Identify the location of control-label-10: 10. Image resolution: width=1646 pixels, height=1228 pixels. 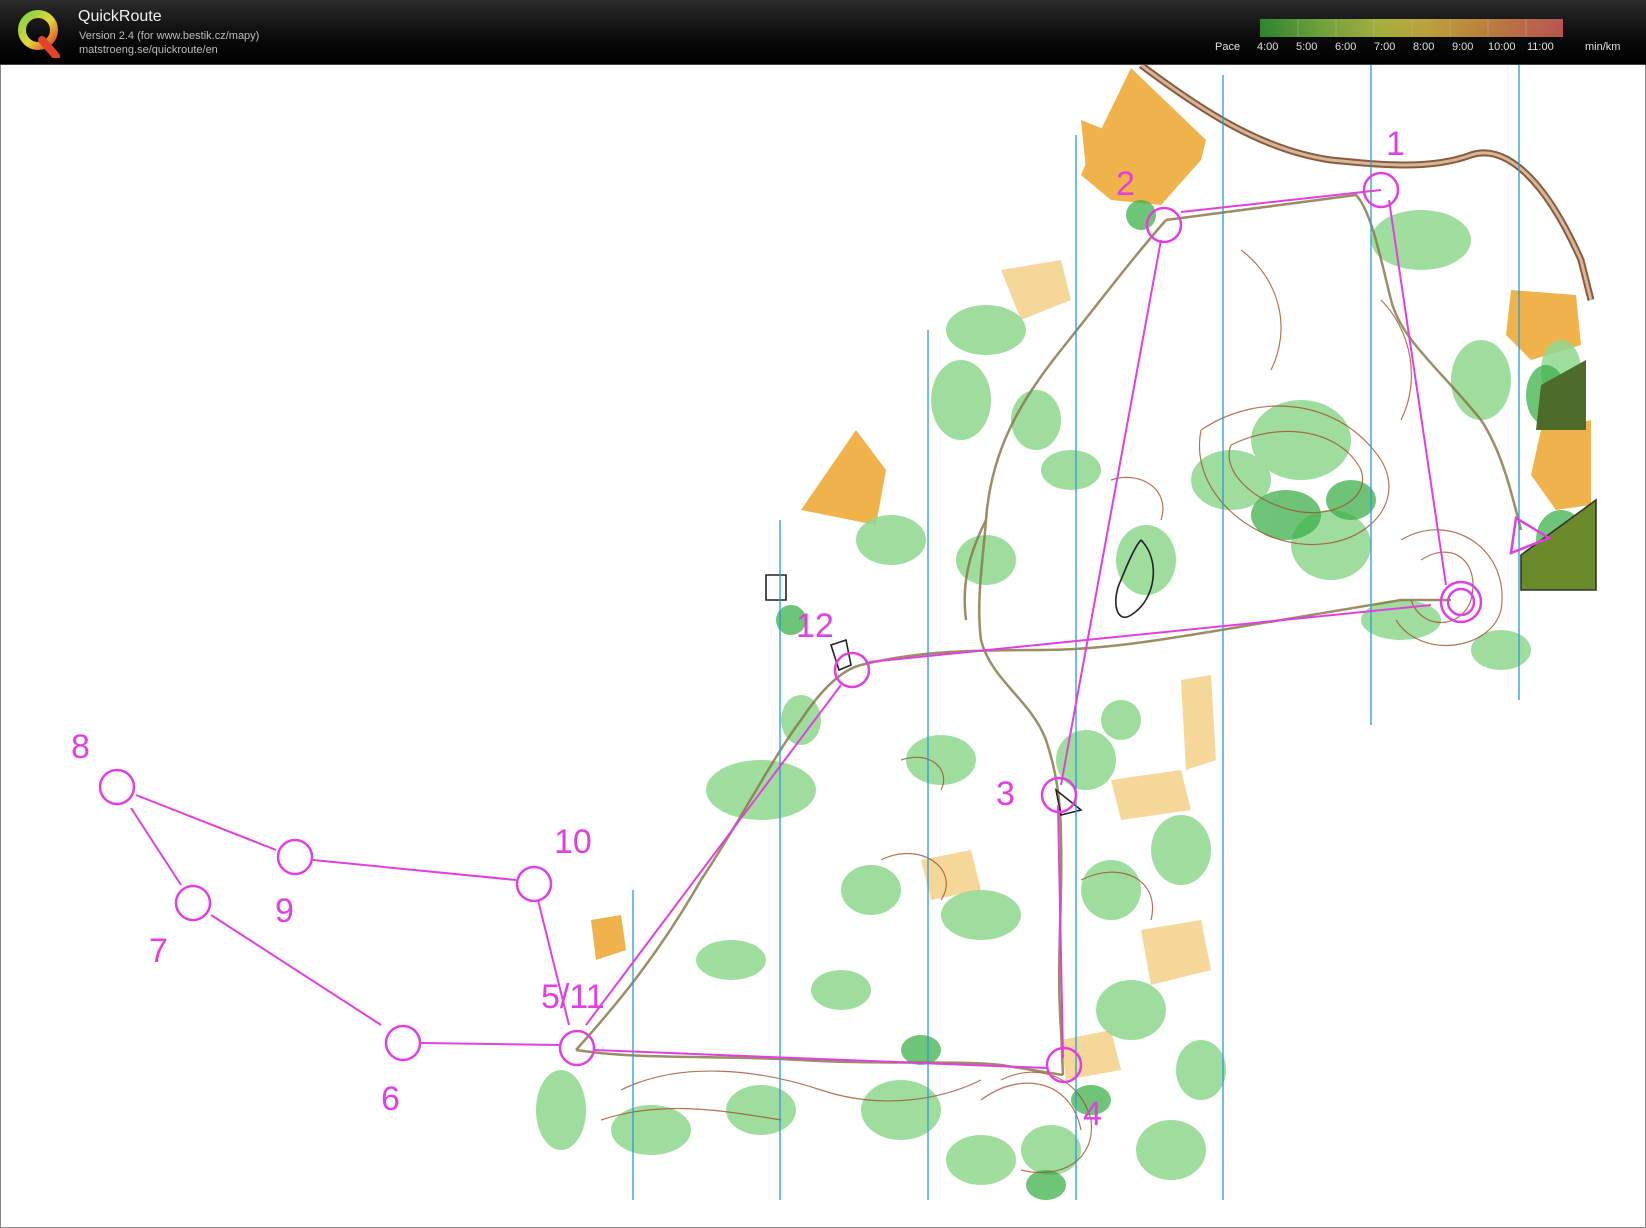
(573, 842).